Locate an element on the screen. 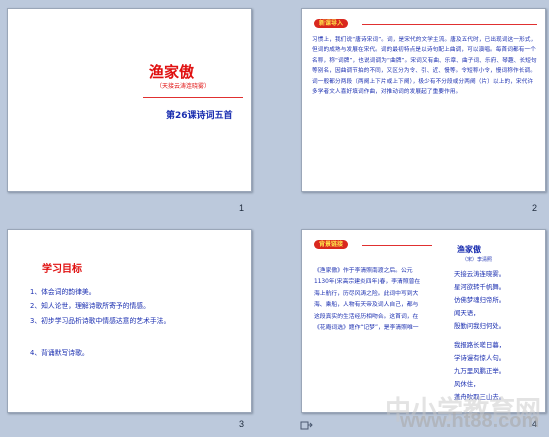  slide-1-divider is located at coordinates (193, 97).